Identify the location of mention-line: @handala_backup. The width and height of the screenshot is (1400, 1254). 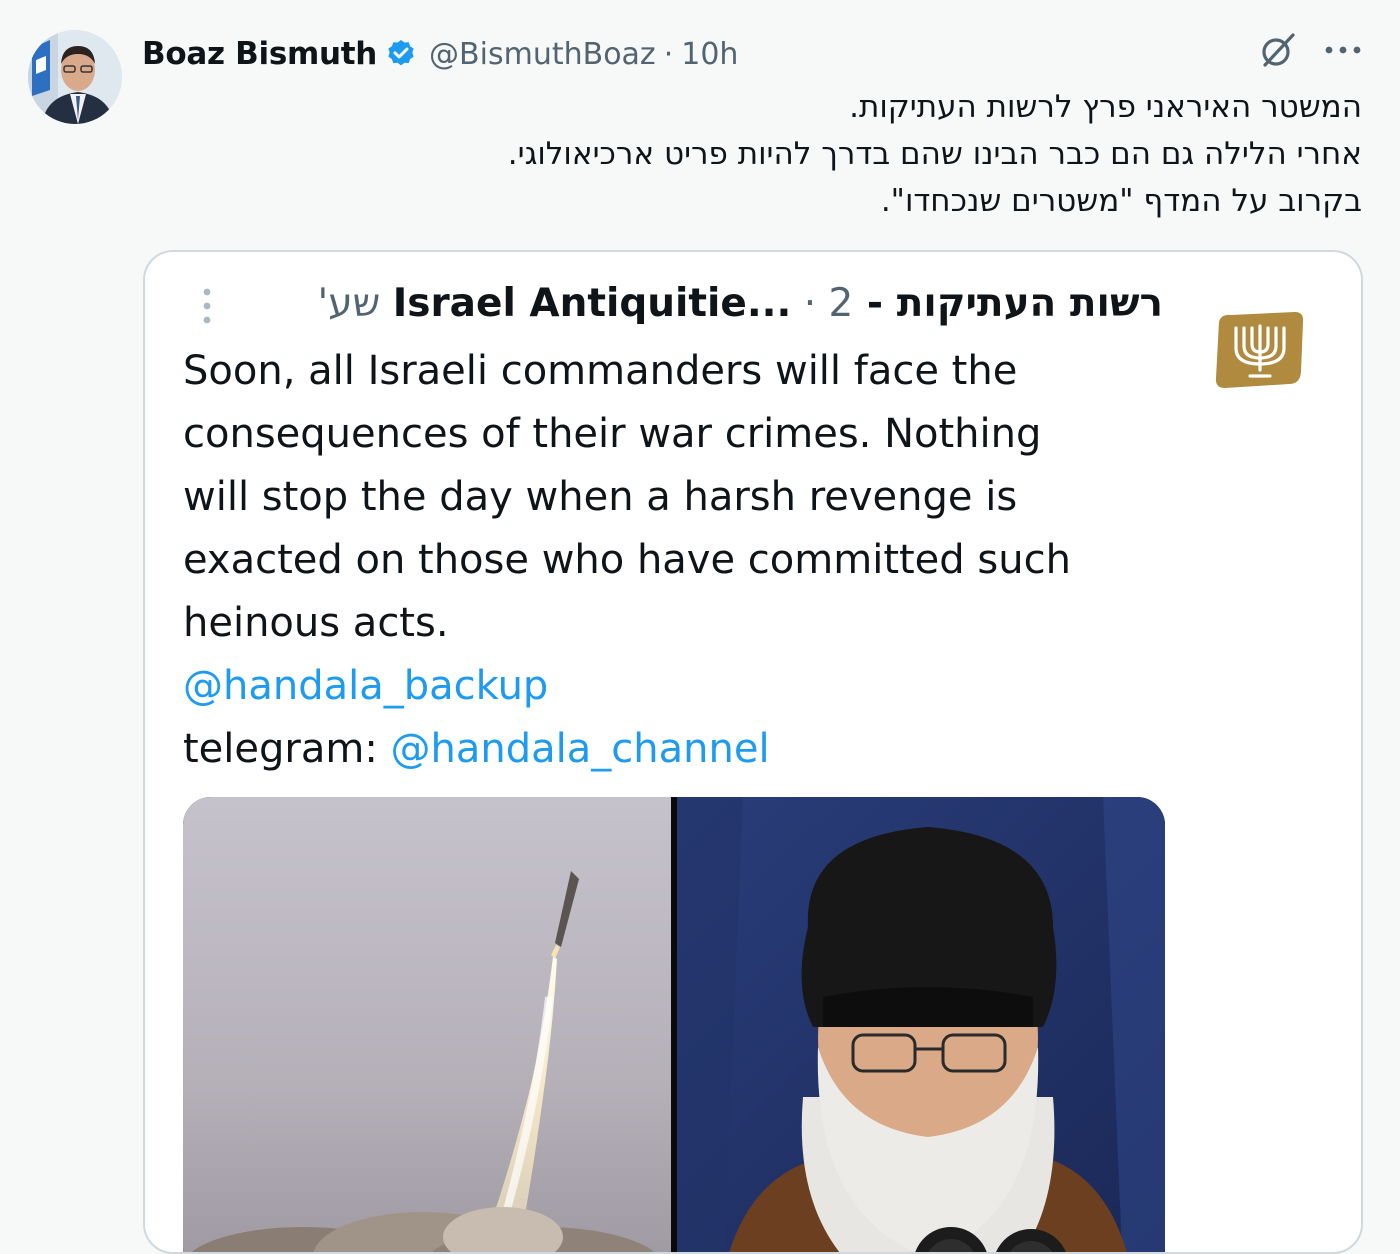
(673, 686).